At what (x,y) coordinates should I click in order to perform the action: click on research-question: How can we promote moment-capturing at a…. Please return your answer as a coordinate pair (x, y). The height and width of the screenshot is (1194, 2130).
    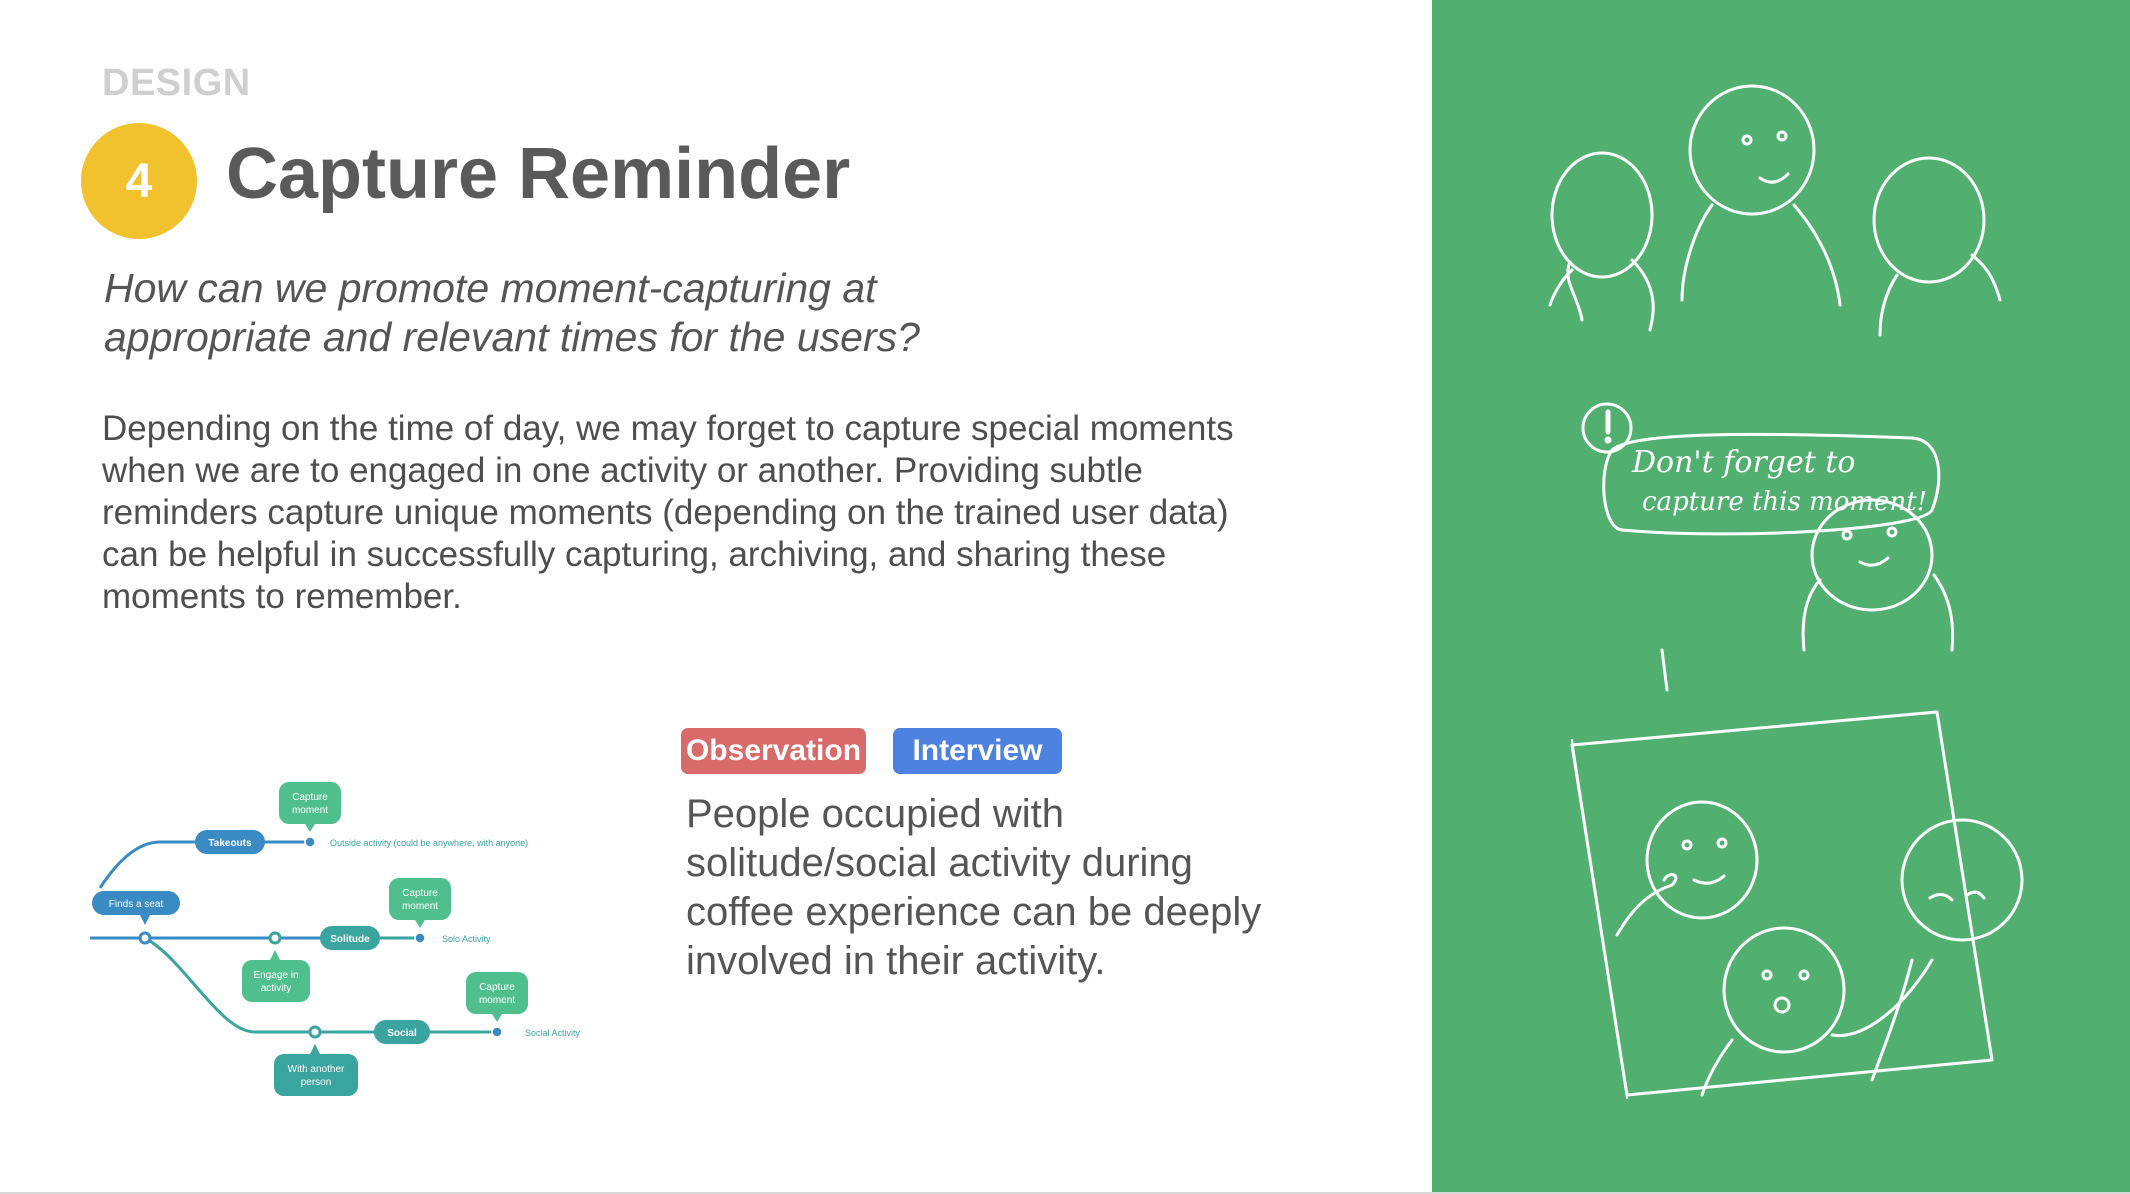
    Looking at the image, I should click on (512, 312).